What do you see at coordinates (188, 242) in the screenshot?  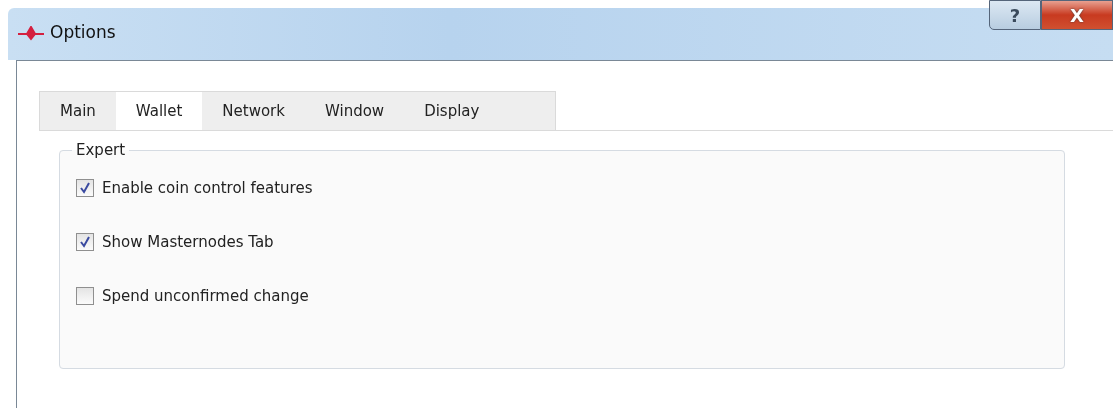 I see `checkbox-label: Show Masternodes Tab` at bounding box center [188, 242].